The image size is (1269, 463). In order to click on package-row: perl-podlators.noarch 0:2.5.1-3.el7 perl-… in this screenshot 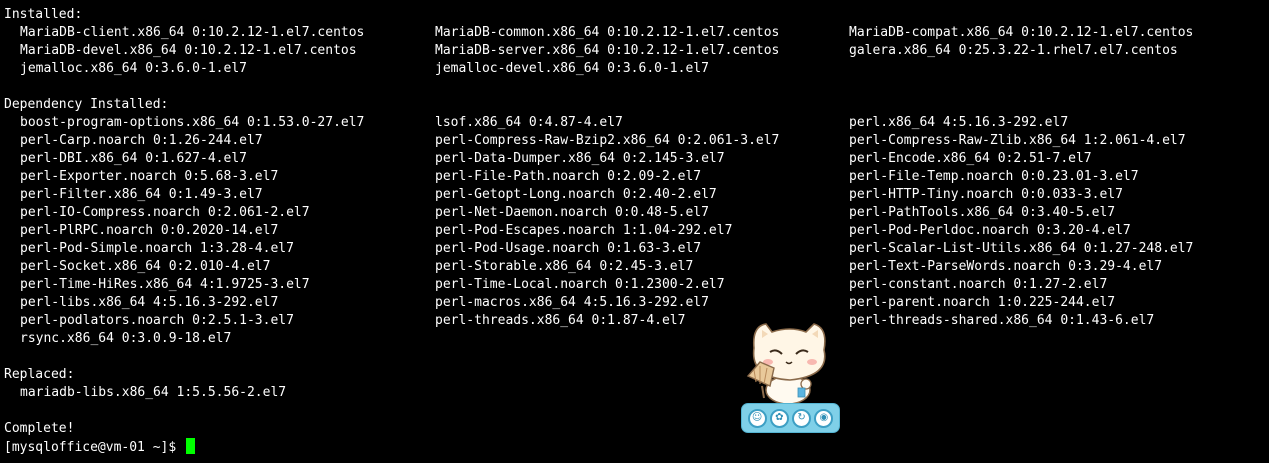, I will do `click(635, 321)`.